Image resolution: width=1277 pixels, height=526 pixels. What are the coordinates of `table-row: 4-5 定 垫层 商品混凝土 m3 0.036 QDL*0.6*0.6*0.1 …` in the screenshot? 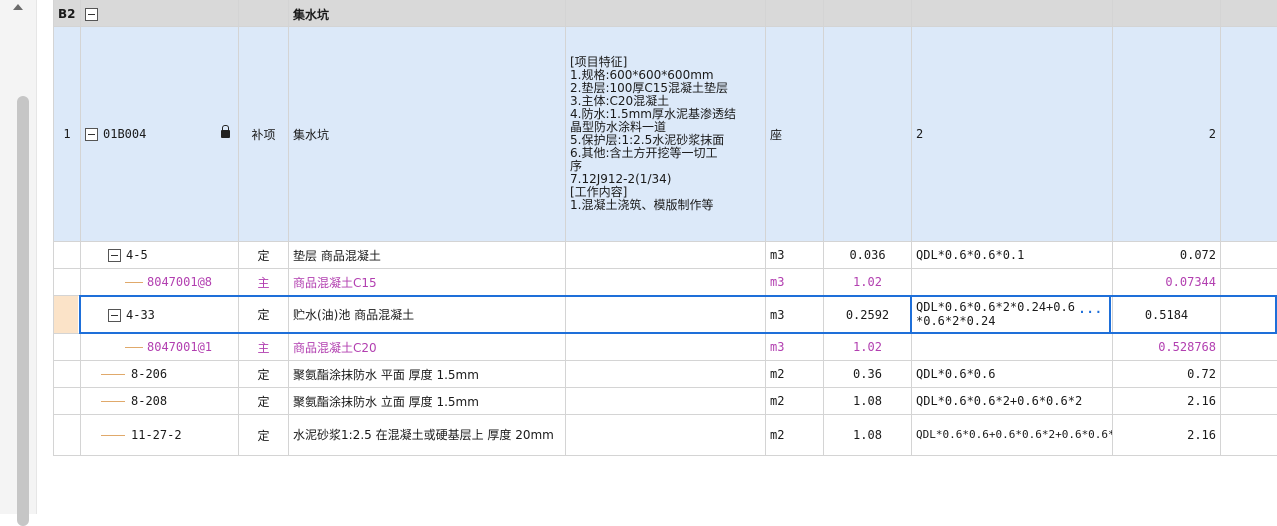 It's located at (665, 255).